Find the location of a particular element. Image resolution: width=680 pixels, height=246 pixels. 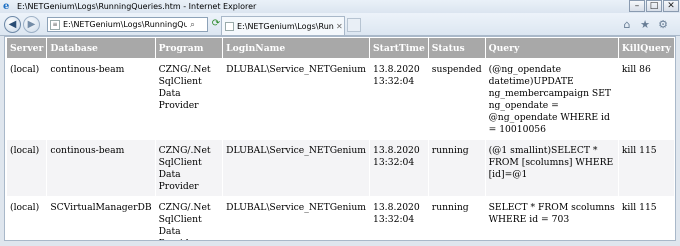

page-icon: ≡ is located at coordinates (55, 24).